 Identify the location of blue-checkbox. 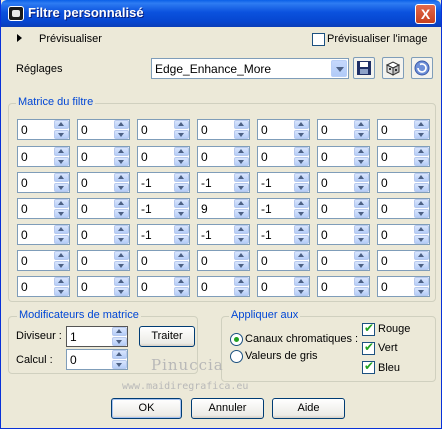
(368, 366).